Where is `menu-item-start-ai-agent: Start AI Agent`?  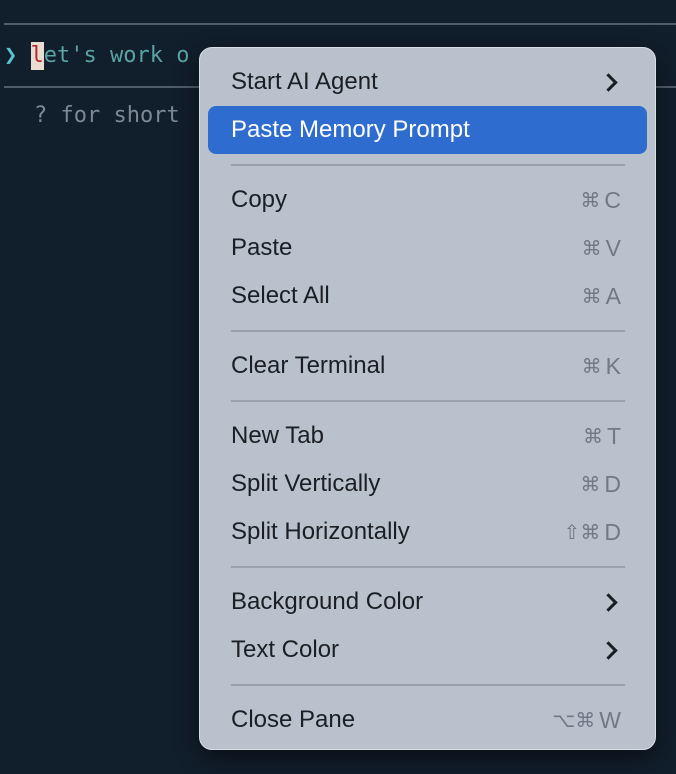 menu-item-start-ai-agent: Start AI Agent is located at coordinates (427, 82).